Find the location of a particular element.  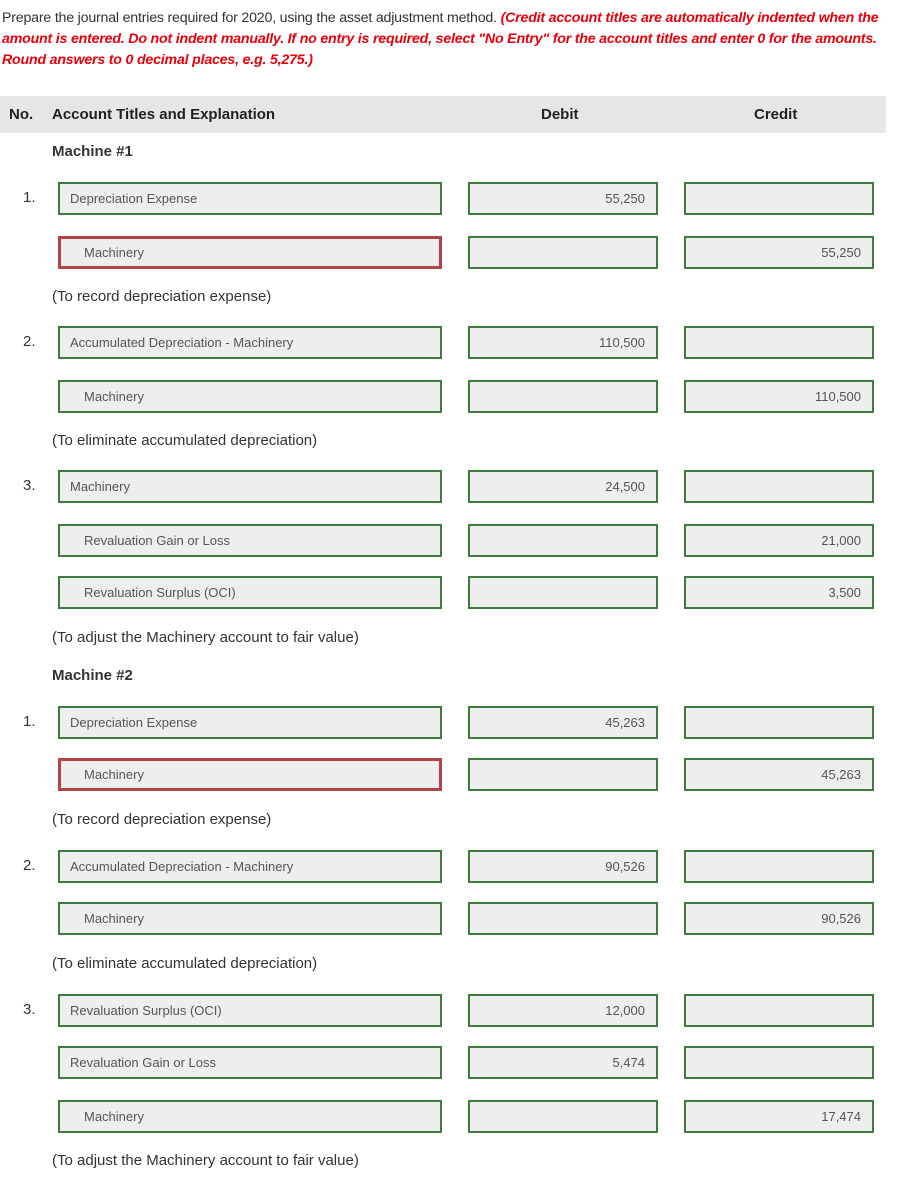

section-title: Machine #1 is located at coordinates (92, 151).